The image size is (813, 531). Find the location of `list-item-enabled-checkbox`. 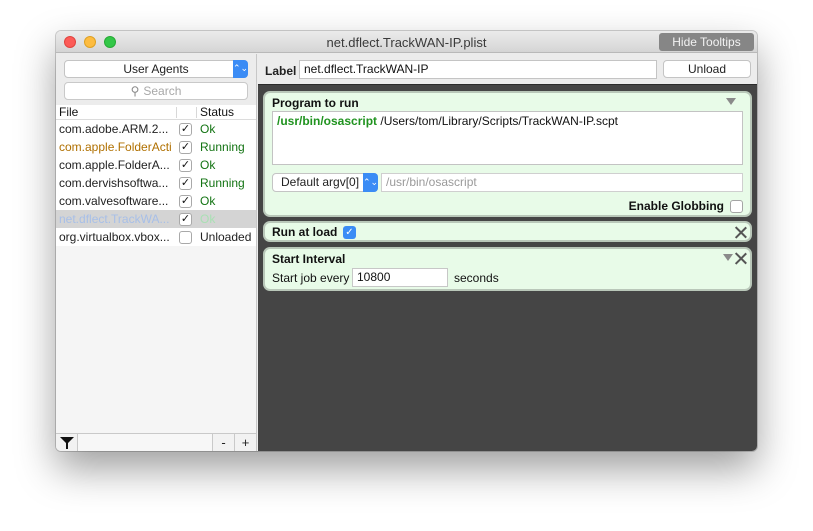

list-item-enabled-checkbox is located at coordinates (185, 237).